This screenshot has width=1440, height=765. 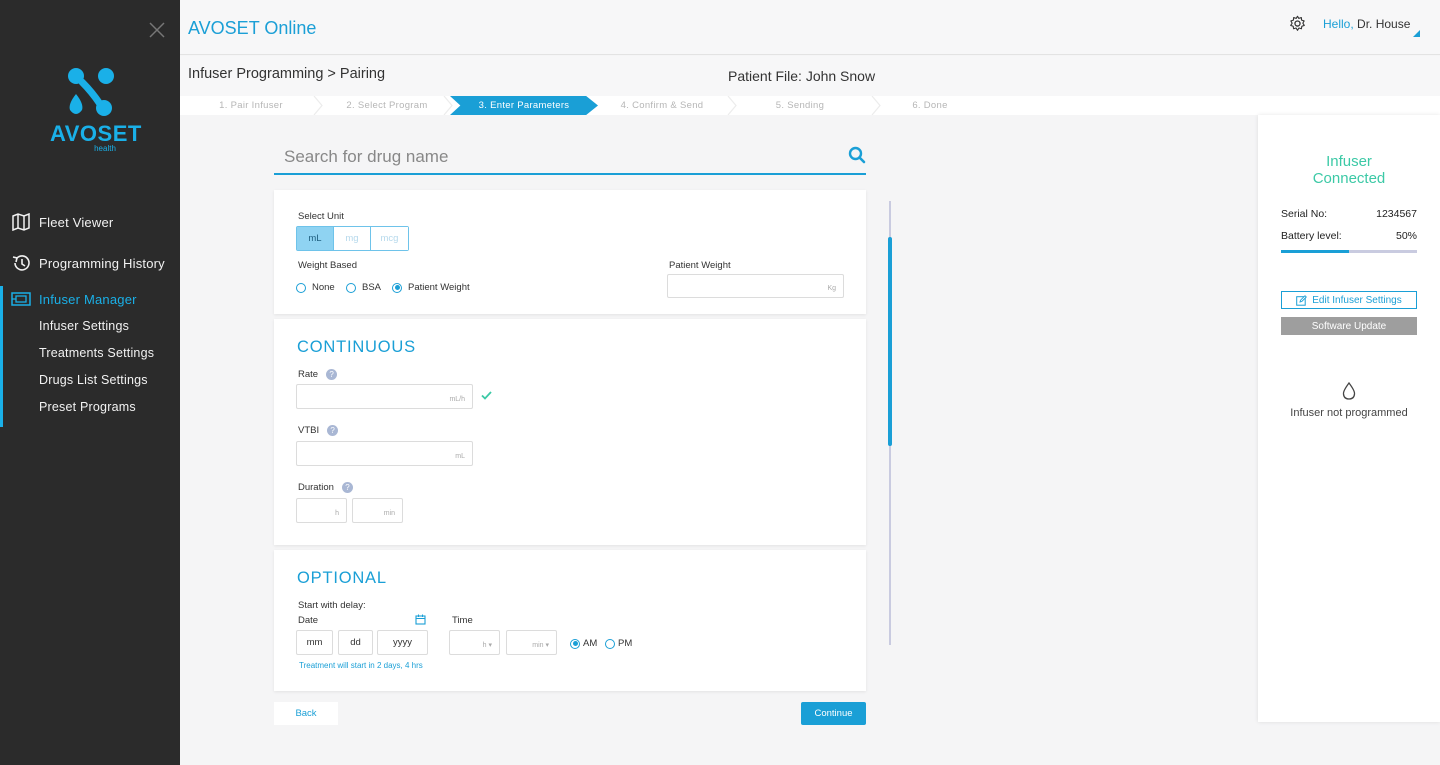 I want to click on weight-none-radio: None, so click(x=315, y=287).